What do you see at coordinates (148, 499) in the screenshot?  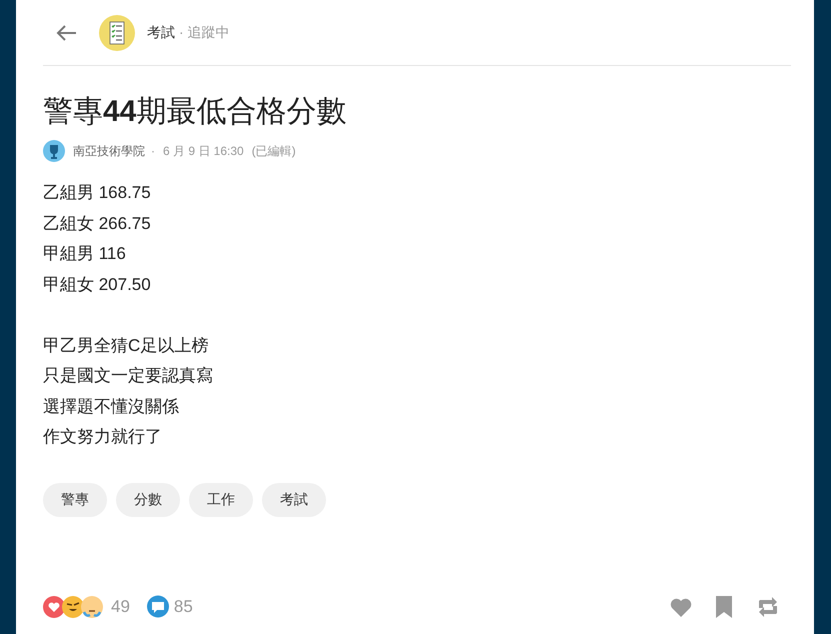 I see `topic-tag: 分數` at bounding box center [148, 499].